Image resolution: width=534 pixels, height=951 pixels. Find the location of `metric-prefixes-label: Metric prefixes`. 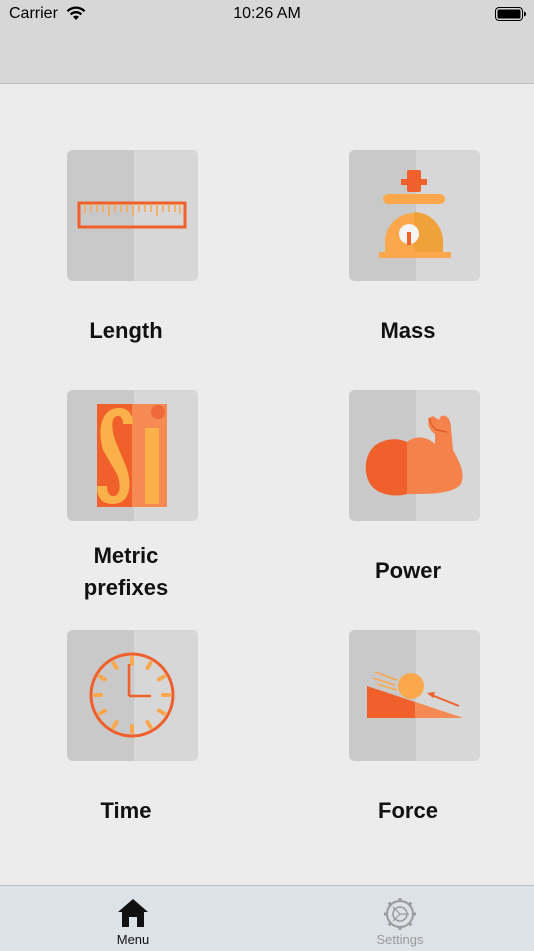

metric-prefixes-label: Metric prefixes is located at coordinates (126, 571).